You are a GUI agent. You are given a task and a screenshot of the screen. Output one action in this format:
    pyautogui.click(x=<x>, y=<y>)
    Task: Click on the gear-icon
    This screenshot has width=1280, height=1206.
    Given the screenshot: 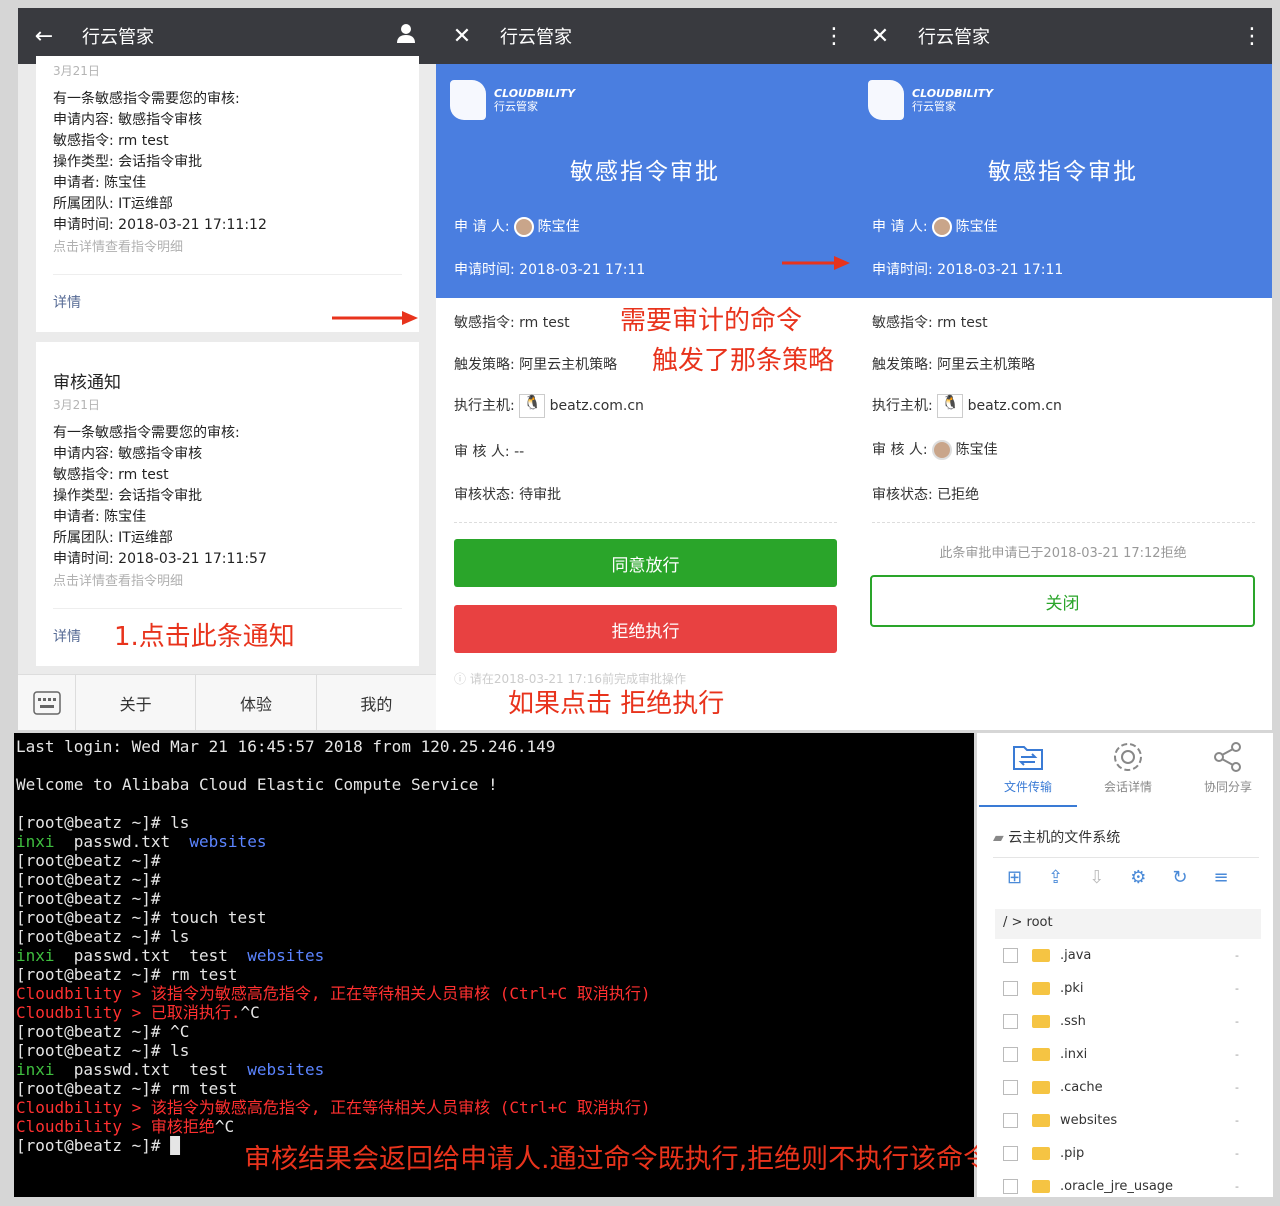 What is the action you would take?
    pyautogui.click(x=1128, y=757)
    